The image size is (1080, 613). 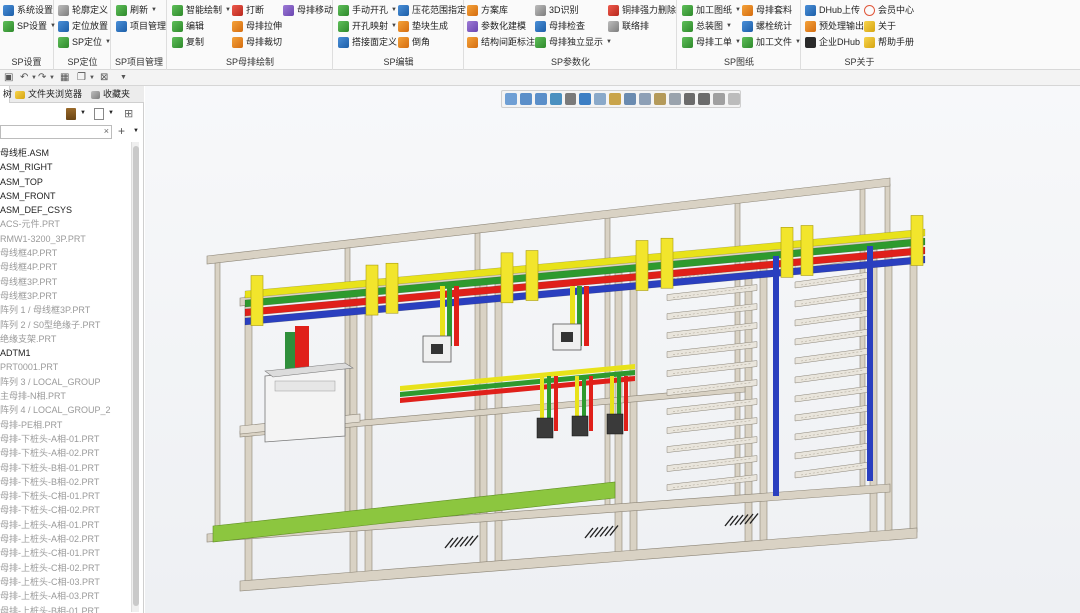 I want to click on manual-hole-button: 手动开孔 ▼, so click(x=367, y=10).